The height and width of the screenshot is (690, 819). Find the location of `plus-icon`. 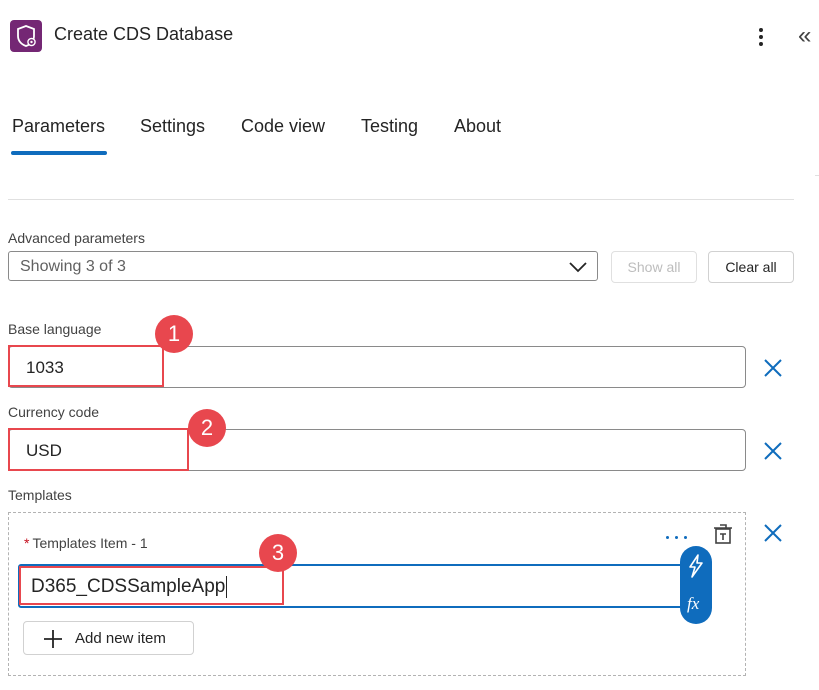

plus-icon is located at coordinates (53, 639).